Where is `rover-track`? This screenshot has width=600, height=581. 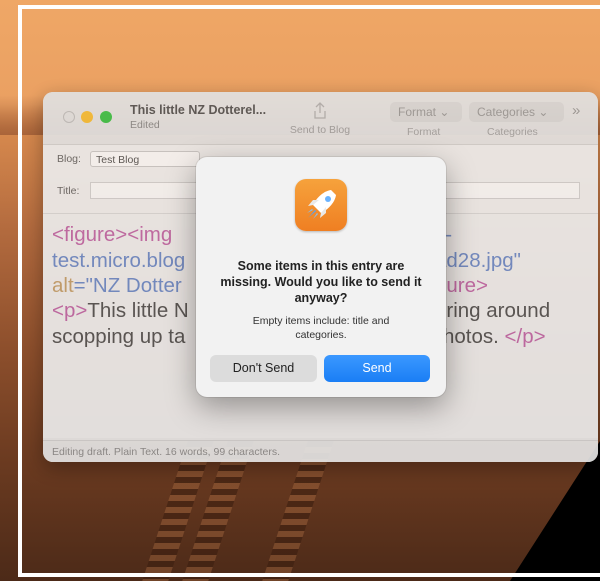
rover-track is located at coordinates (298, 511).